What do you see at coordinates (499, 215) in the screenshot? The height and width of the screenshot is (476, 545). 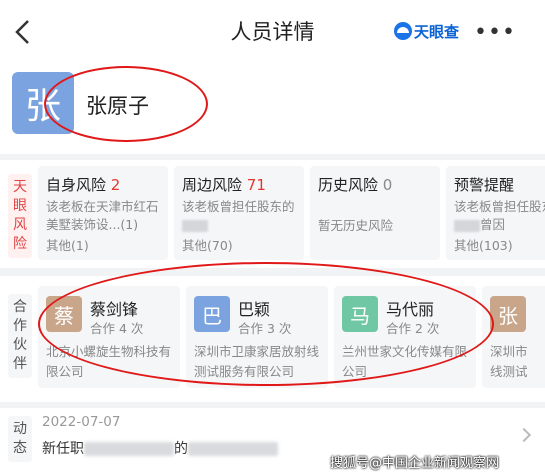 I see `risk-card-desc: 该老板曾担任股东的曾因` at bounding box center [499, 215].